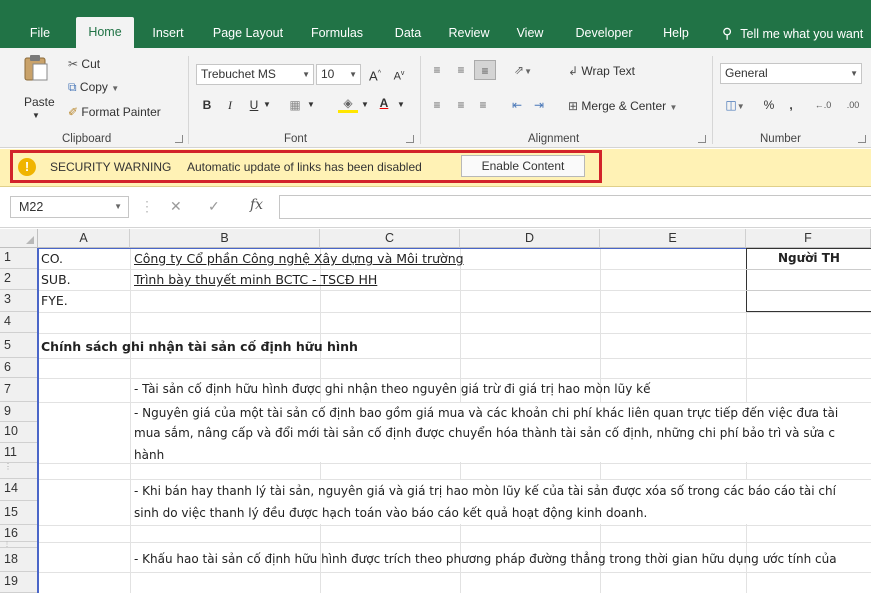  Describe the element at coordinates (19, 279) in the screenshot. I see `row-header-2: 2` at that location.